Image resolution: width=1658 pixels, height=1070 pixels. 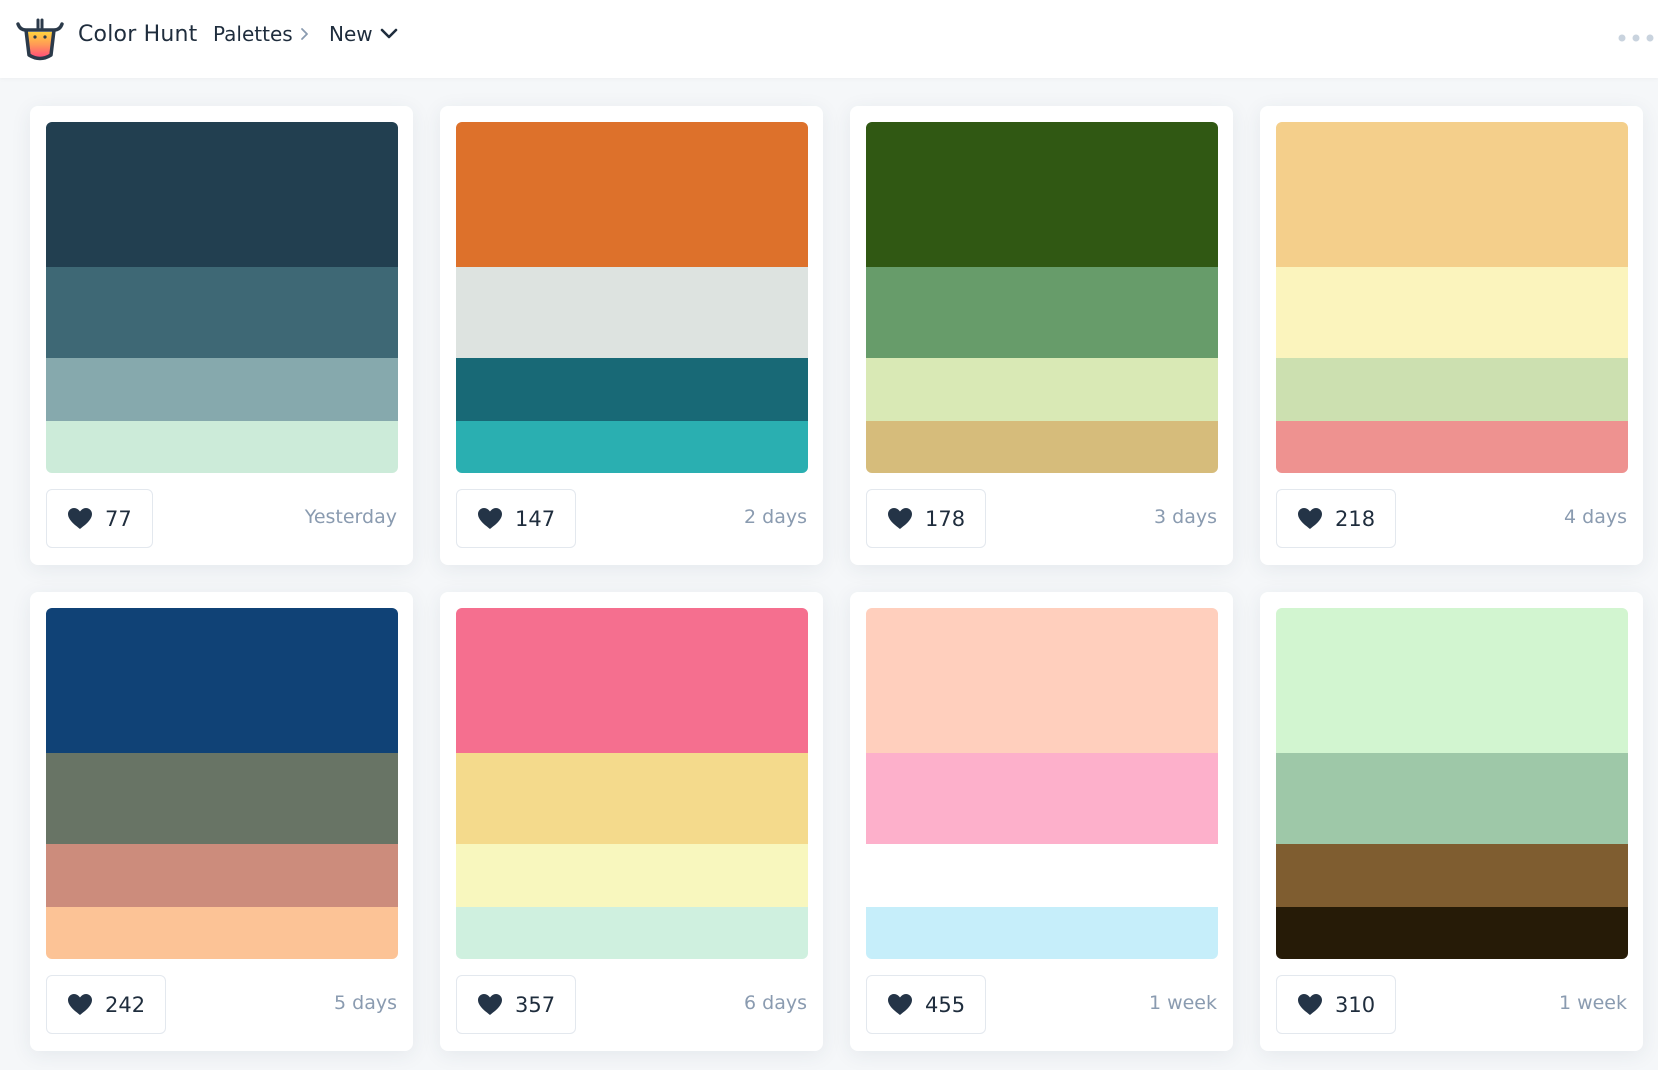 I want to click on like-button: 178, so click(x=926, y=518).